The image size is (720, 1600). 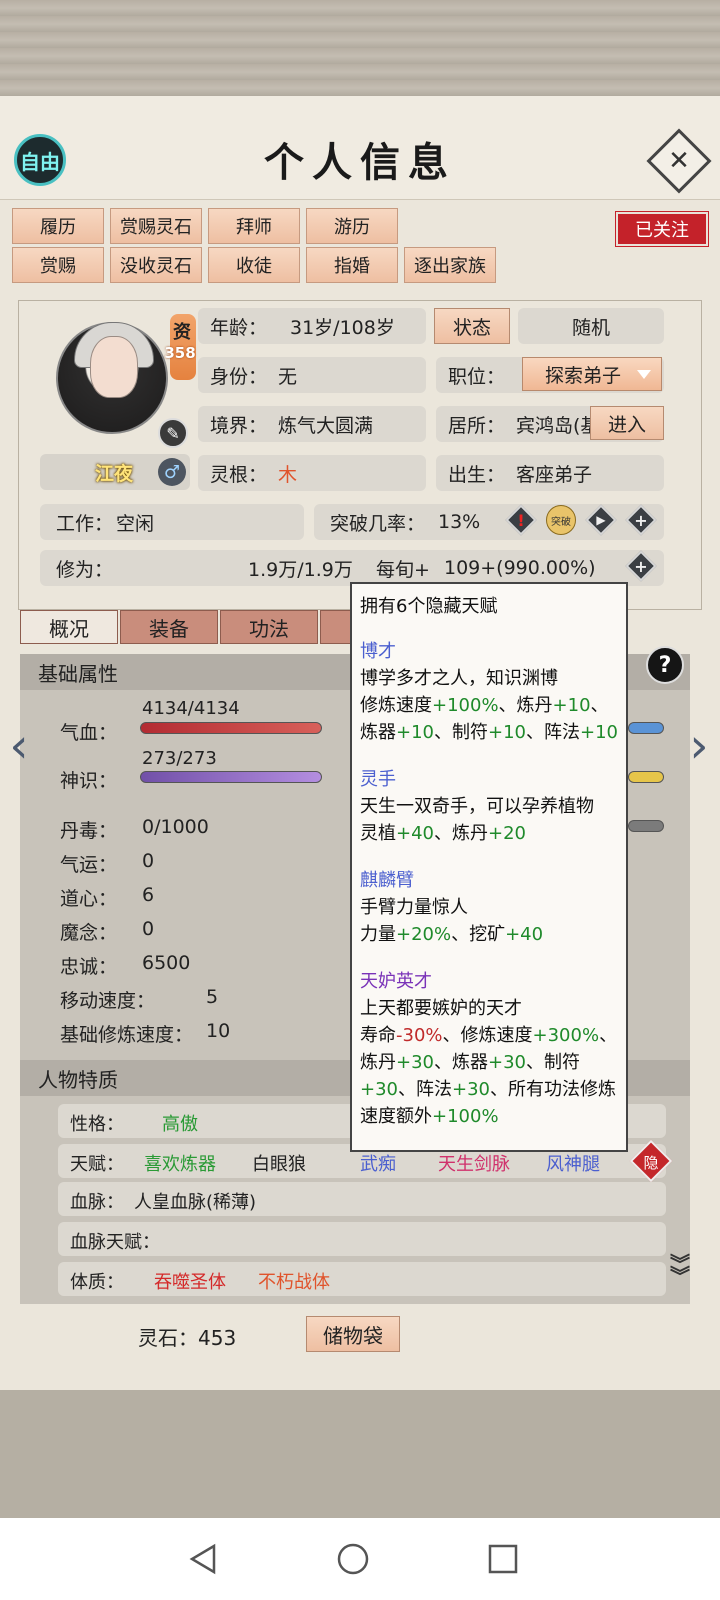 I want to click on free-button: 自由, so click(x=40, y=160).